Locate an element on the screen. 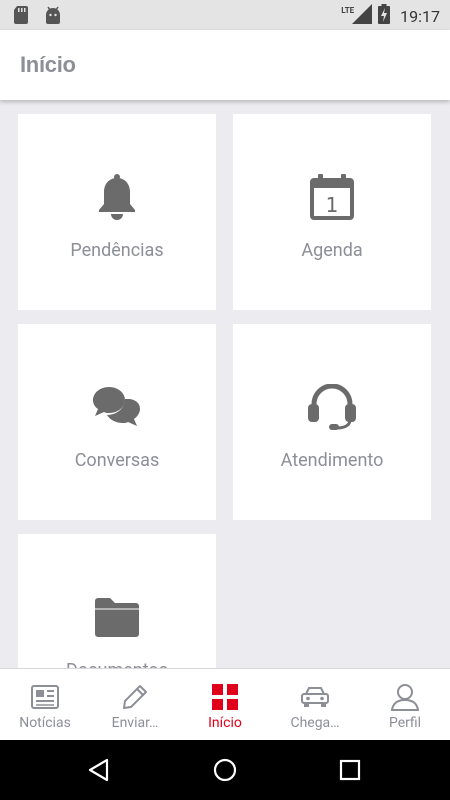 Image resolution: width=450 pixels, height=800 pixels. tile-label: Pendências is located at coordinates (117, 250).